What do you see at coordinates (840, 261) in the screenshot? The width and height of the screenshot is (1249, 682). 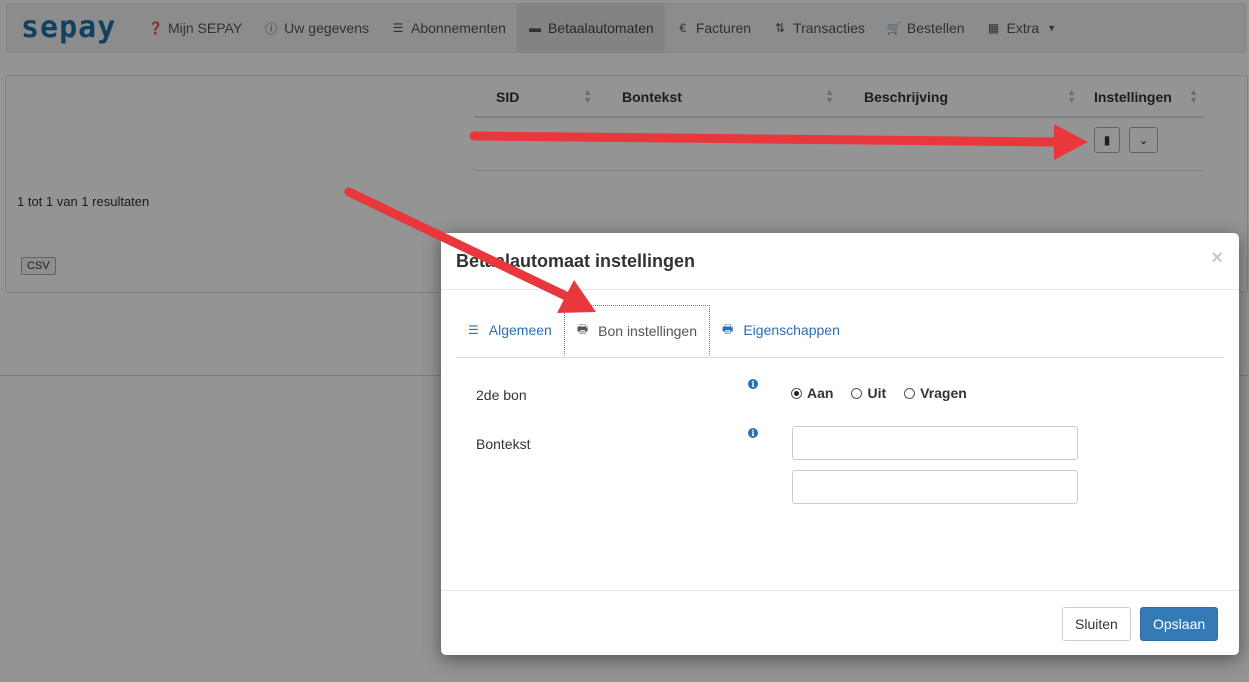 I see `modal-header: Betaalautomaat instellingen ×` at bounding box center [840, 261].